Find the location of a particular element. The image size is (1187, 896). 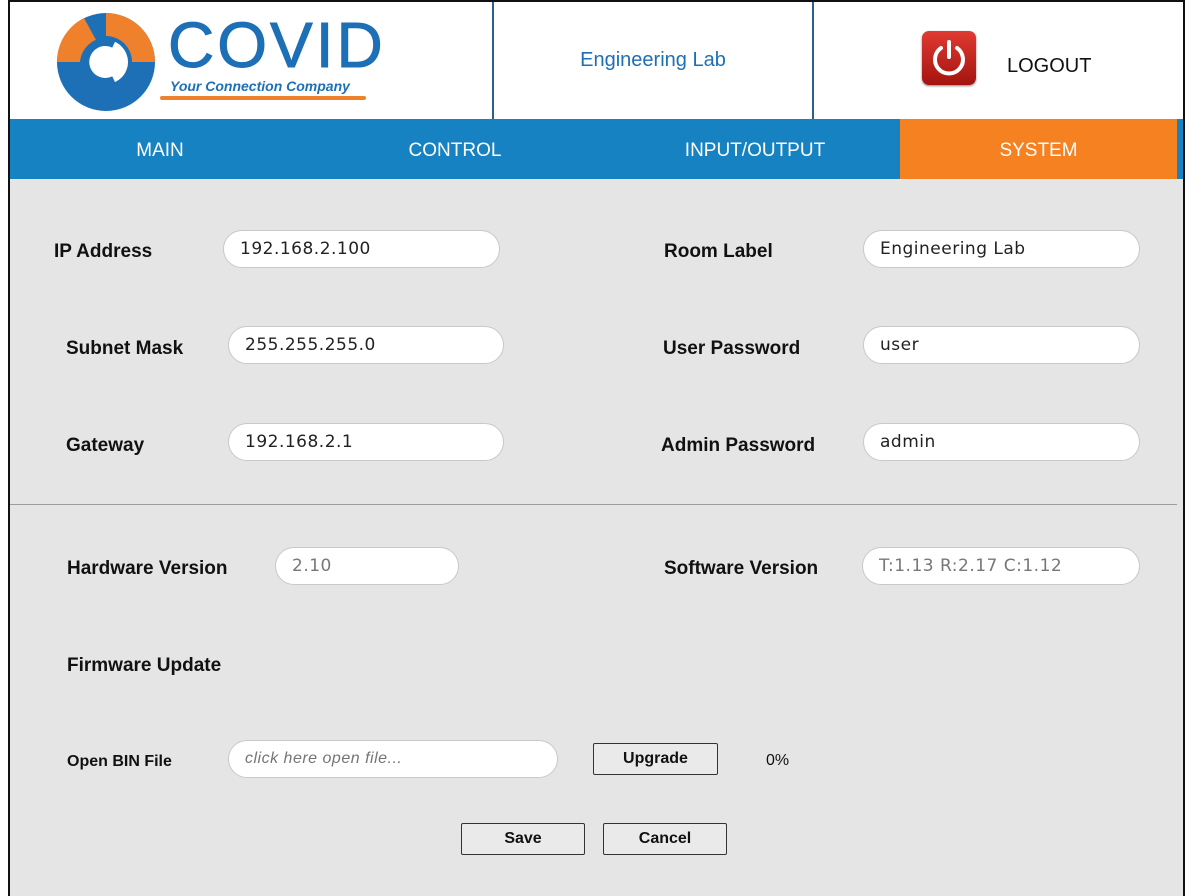

logout-label: LOGOUT is located at coordinates (1049, 66).